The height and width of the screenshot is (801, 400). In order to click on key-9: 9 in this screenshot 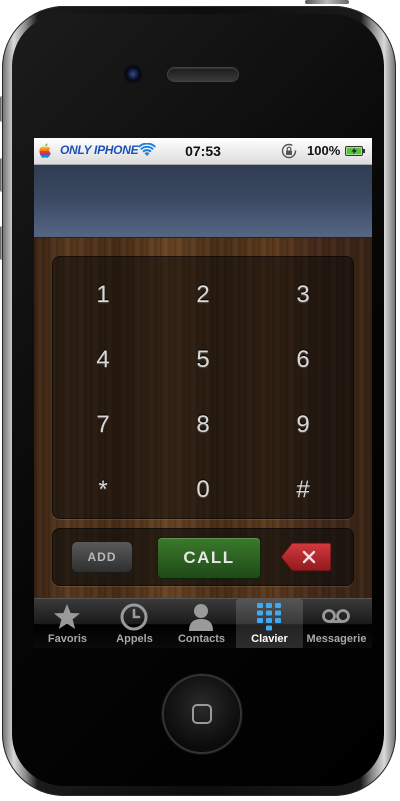, I will do `click(303, 424)`.